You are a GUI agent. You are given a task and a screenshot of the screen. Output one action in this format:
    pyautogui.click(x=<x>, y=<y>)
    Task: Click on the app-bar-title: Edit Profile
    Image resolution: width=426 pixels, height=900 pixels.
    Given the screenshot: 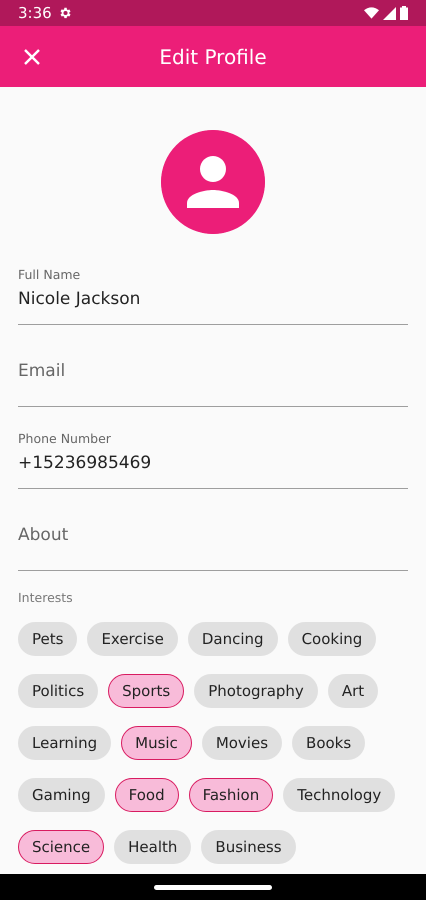 What is the action you would take?
    pyautogui.click(x=213, y=57)
    